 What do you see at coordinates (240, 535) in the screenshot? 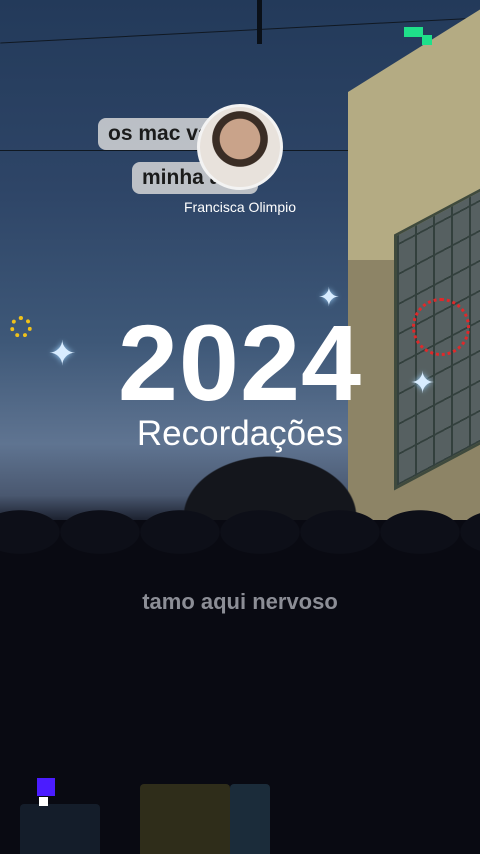
I see `roof-tiles` at bounding box center [240, 535].